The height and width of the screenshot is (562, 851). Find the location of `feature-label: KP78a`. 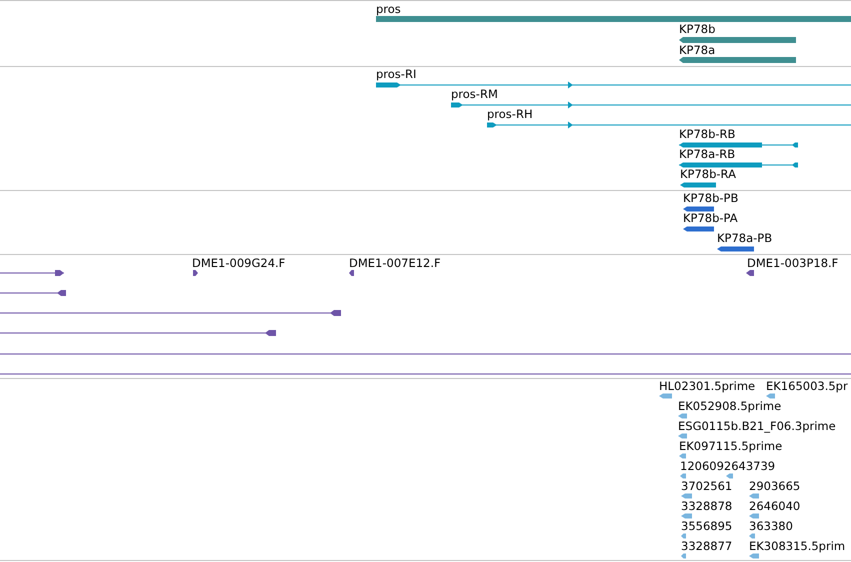

feature-label: KP78a is located at coordinates (697, 50).